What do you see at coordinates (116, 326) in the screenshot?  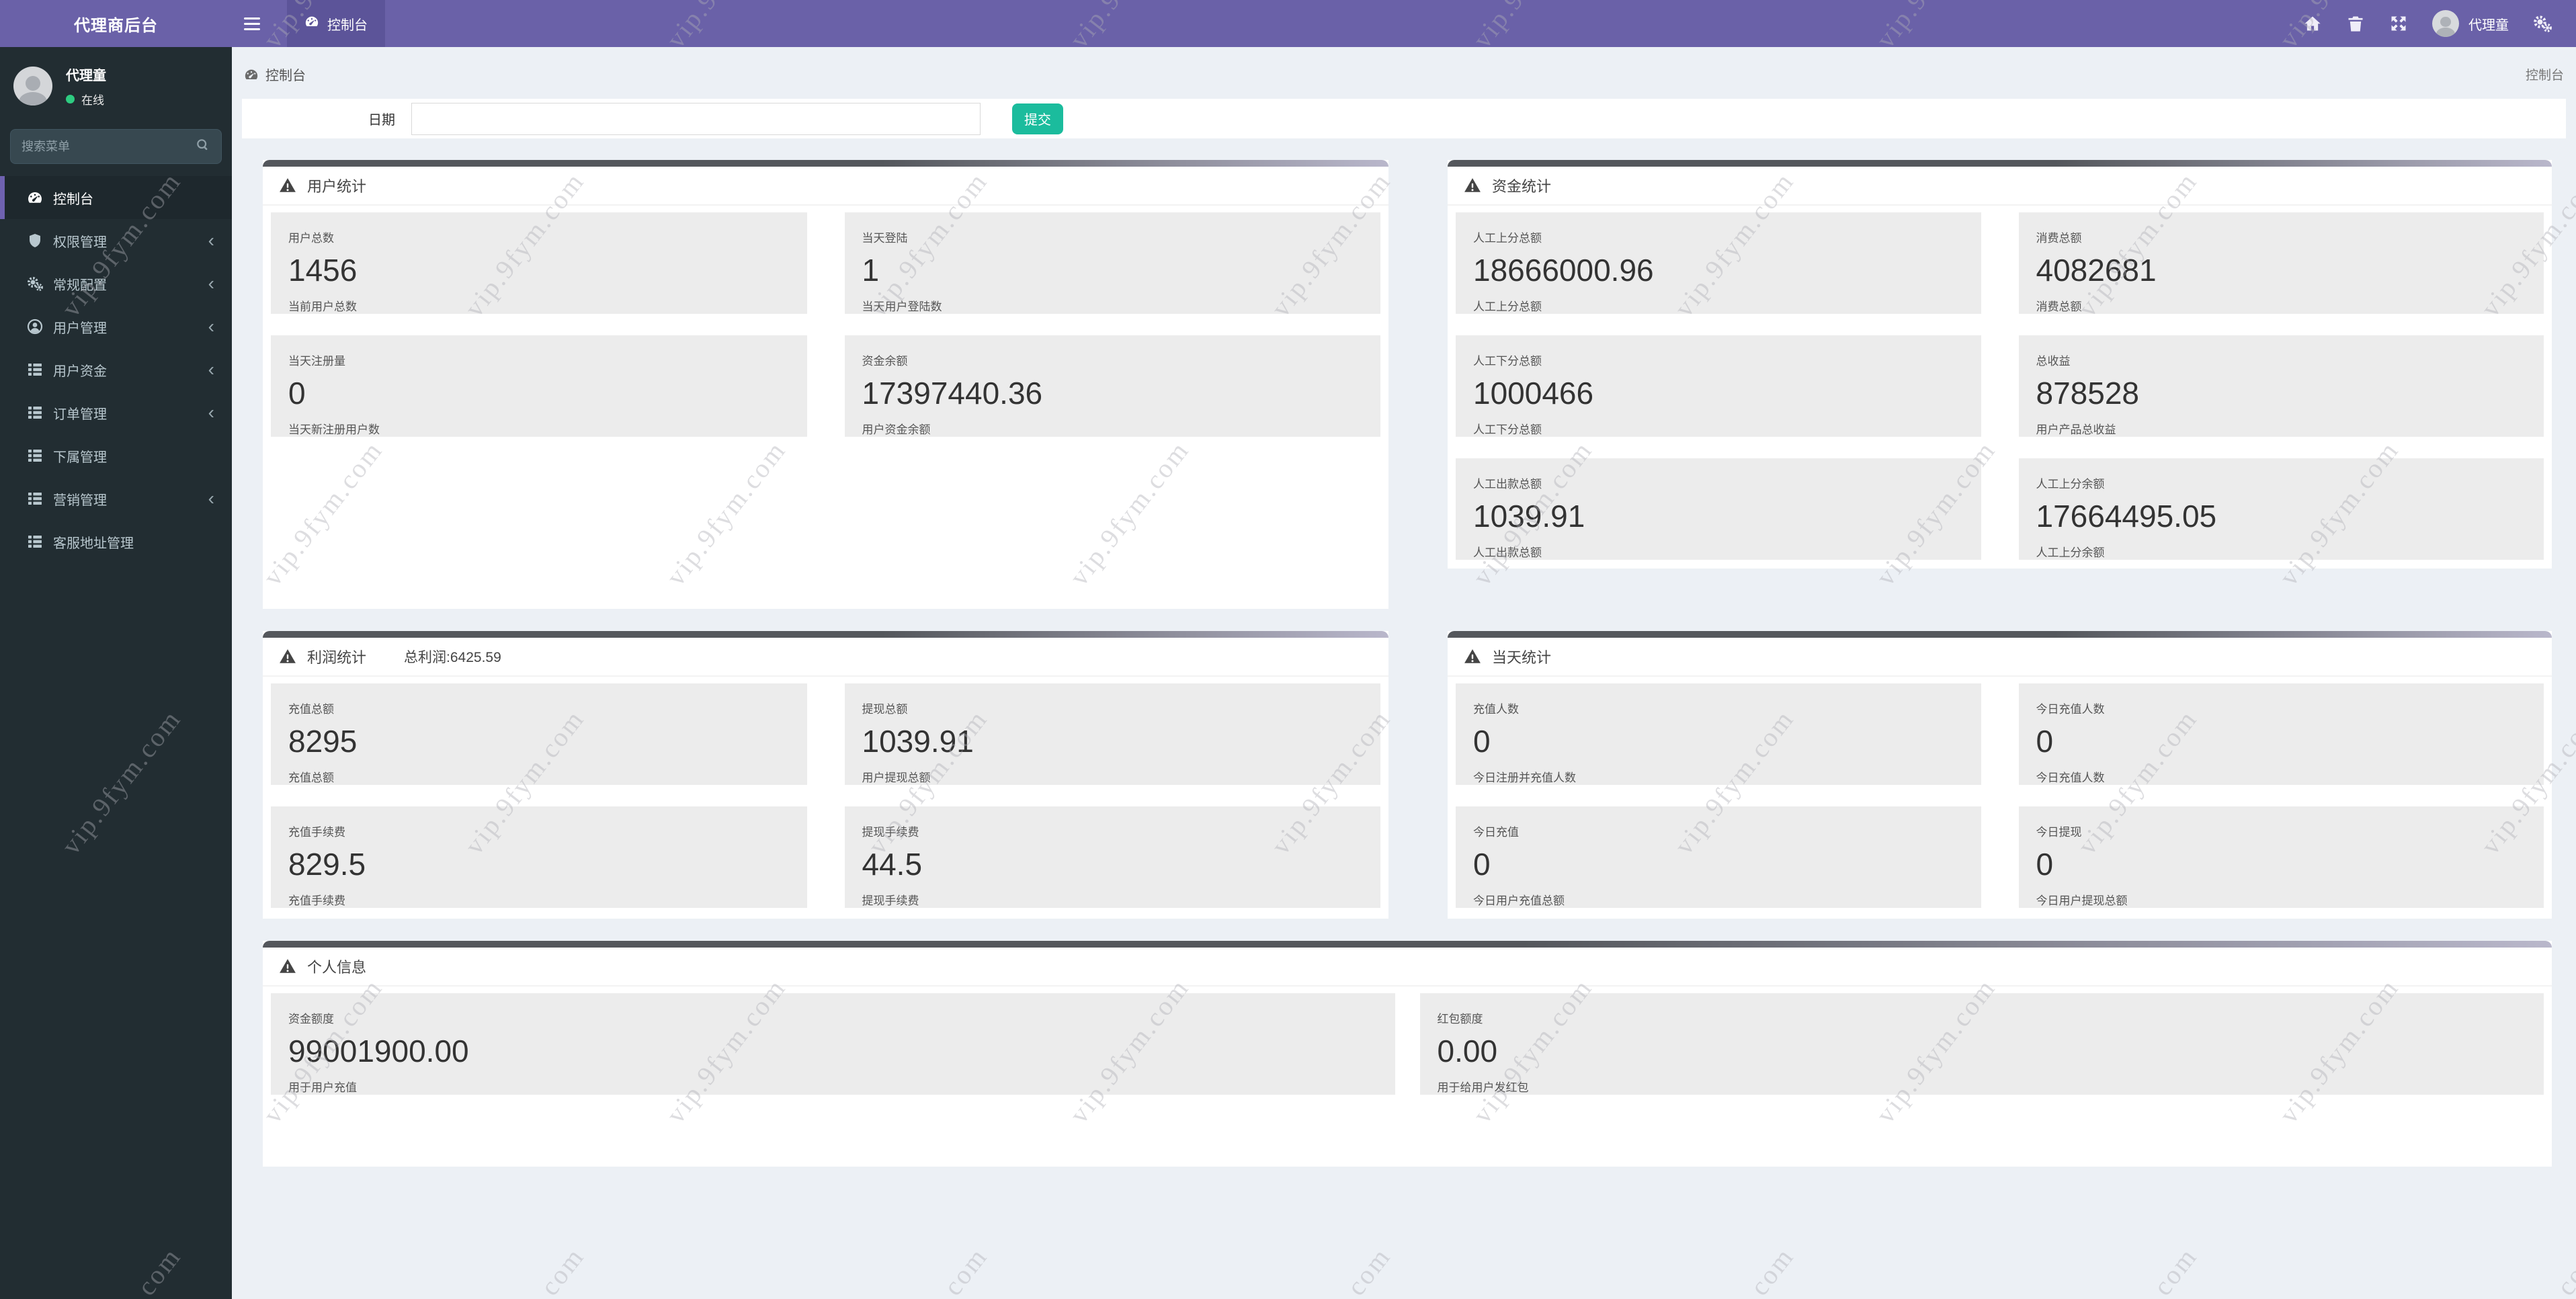 I see `sidebar-item-user-management: 用户管理 ‹` at bounding box center [116, 326].